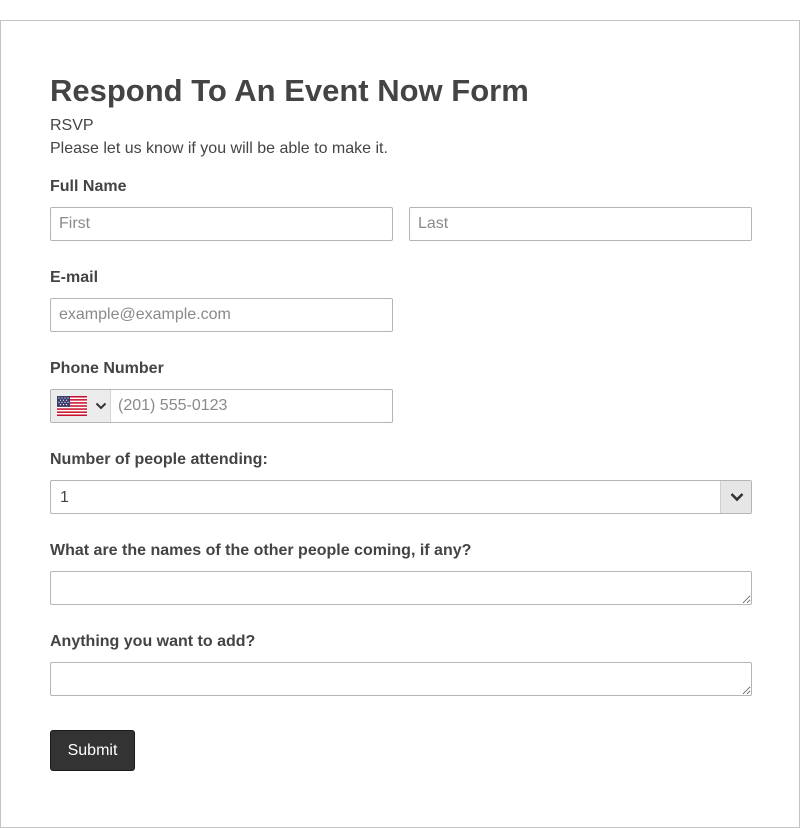 The height and width of the screenshot is (828, 800). Describe the element at coordinates (64, 497) in the screenshot. I see `attendees-selected-value: 1` at that location.